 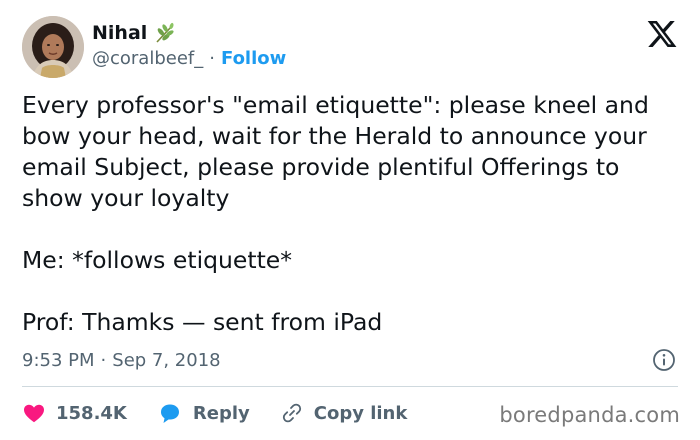 What do you see at coordinates (662, 34) in the screenshot?
I see `x-logo-icon` at bounding box center [662, 34].